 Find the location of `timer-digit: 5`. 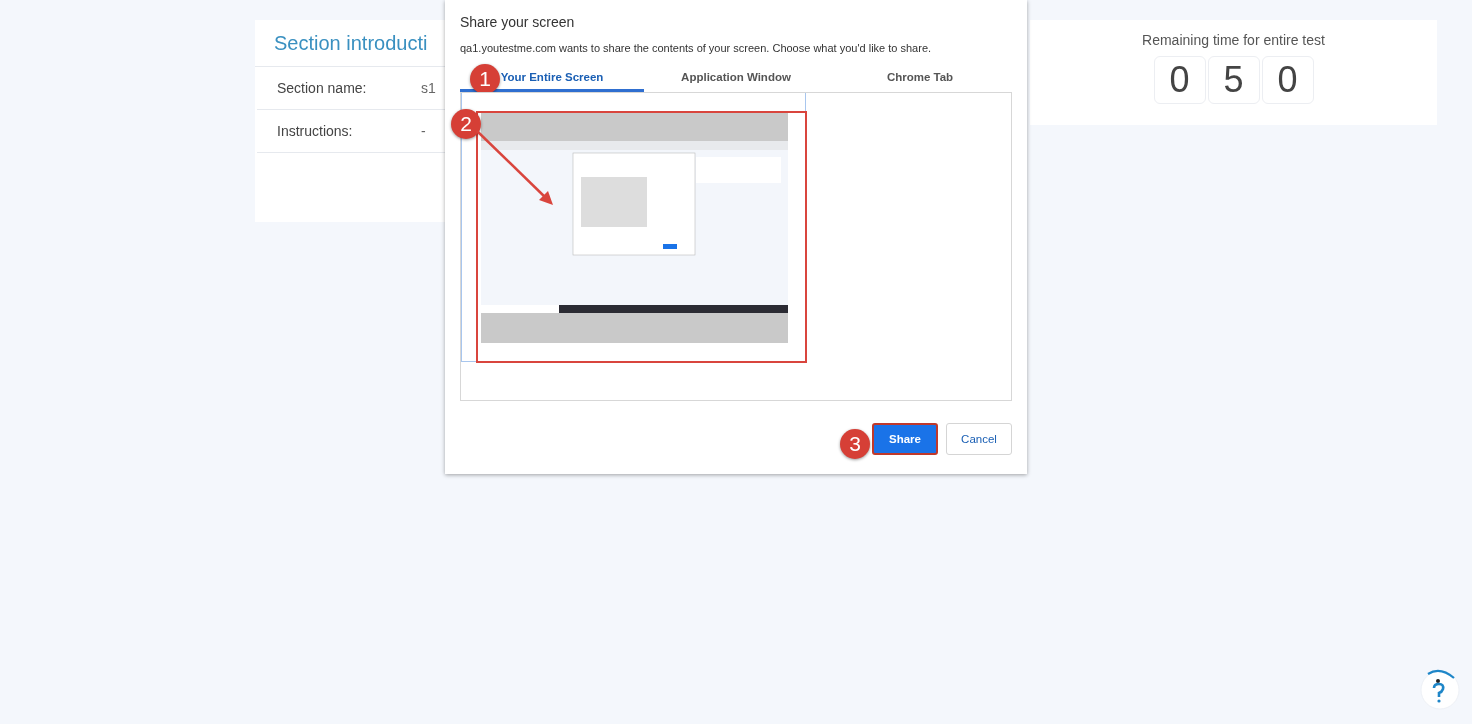

timer-digit: 5 is located at coordinates (1233, 80).